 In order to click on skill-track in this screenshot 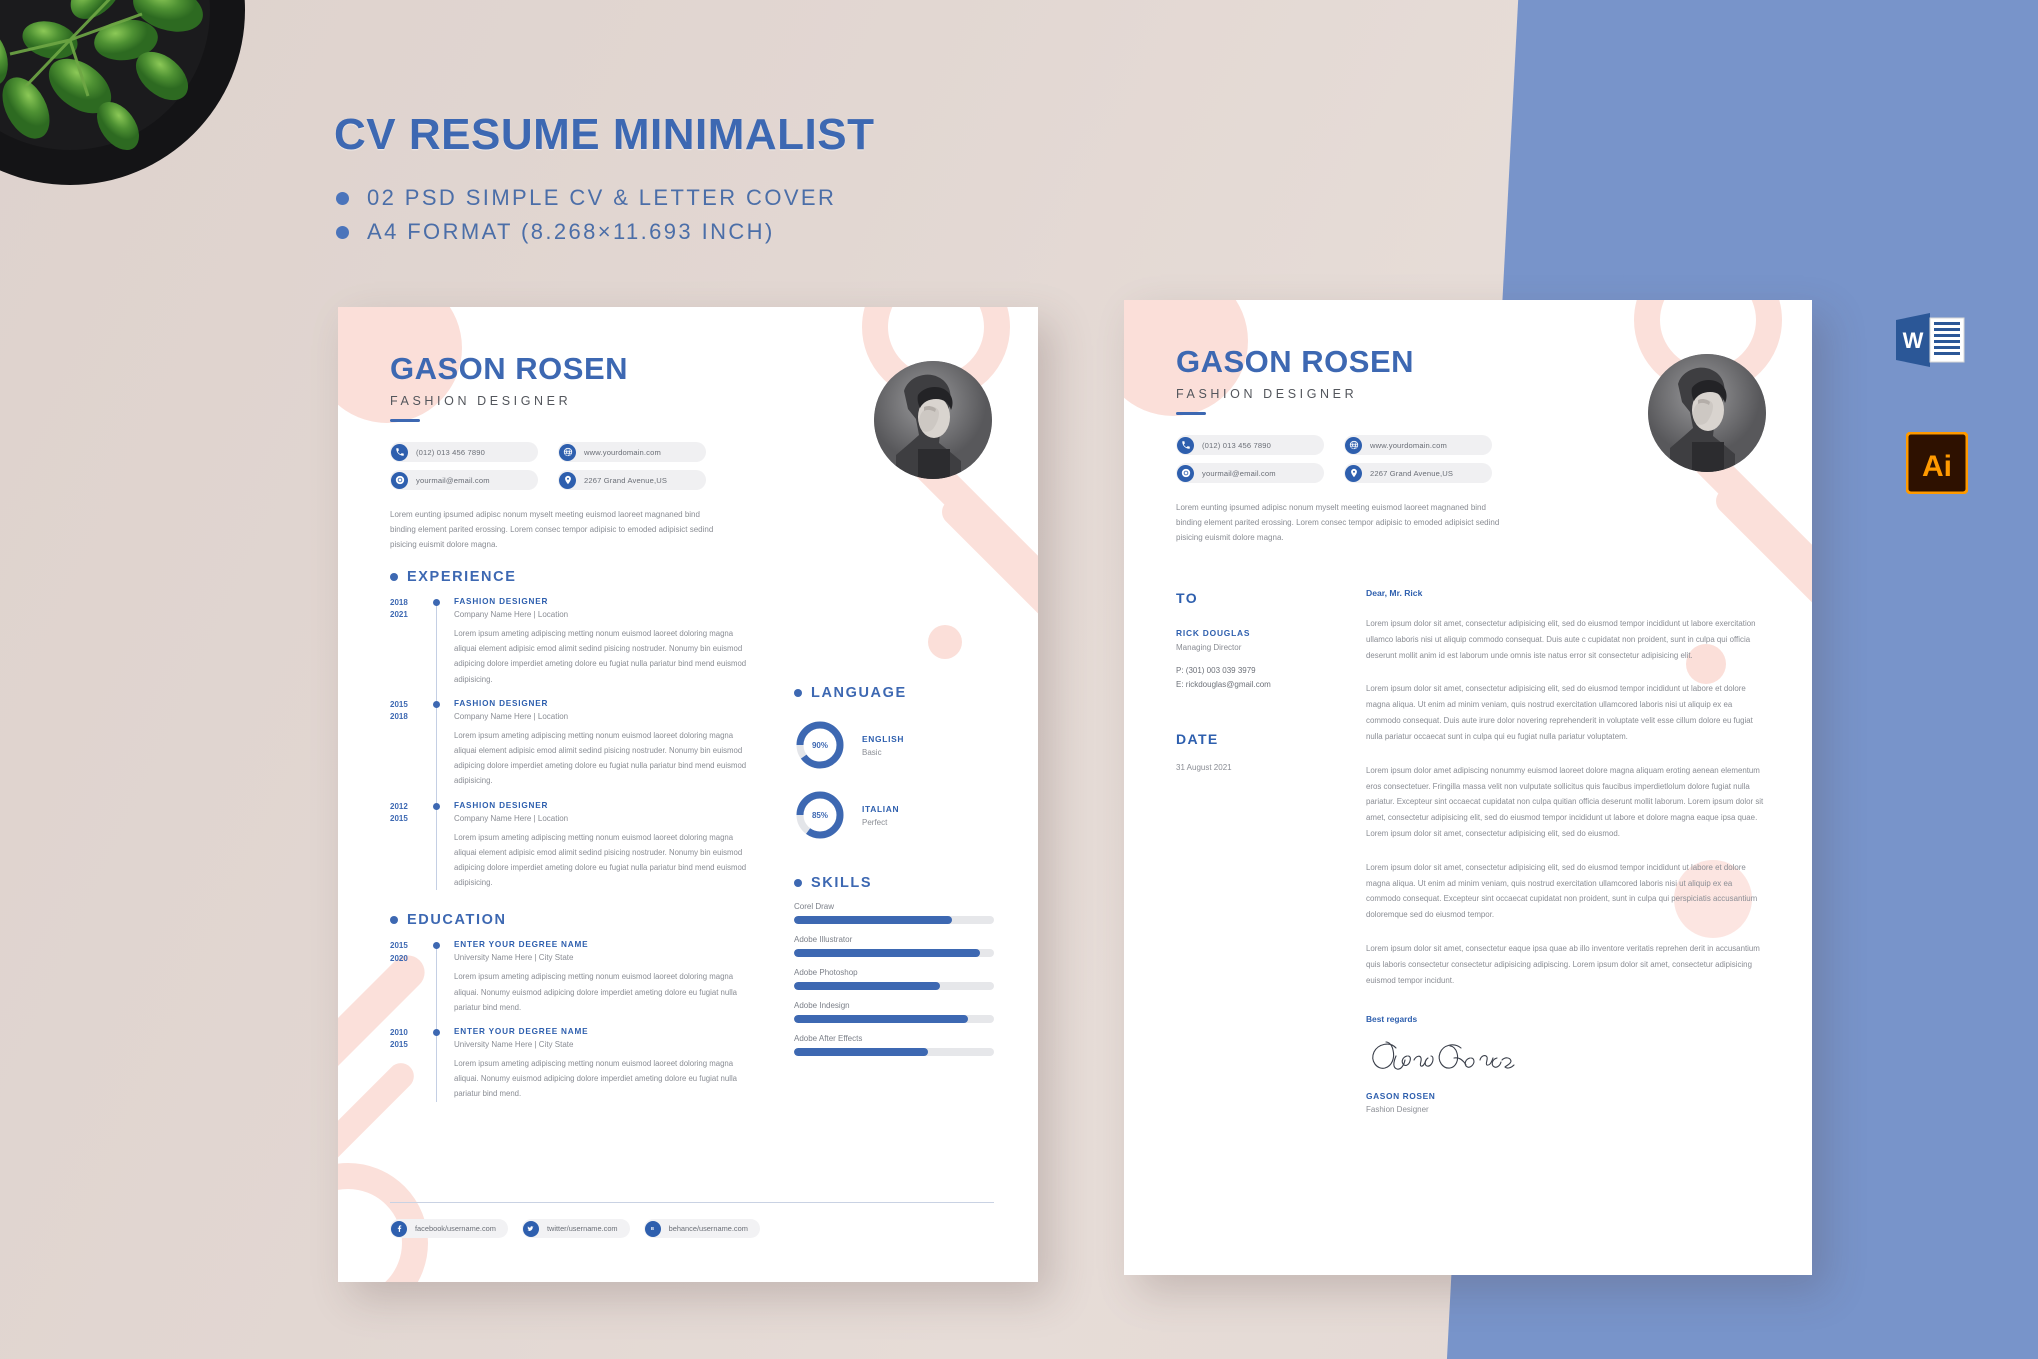, I will do `click(894, 986)`.